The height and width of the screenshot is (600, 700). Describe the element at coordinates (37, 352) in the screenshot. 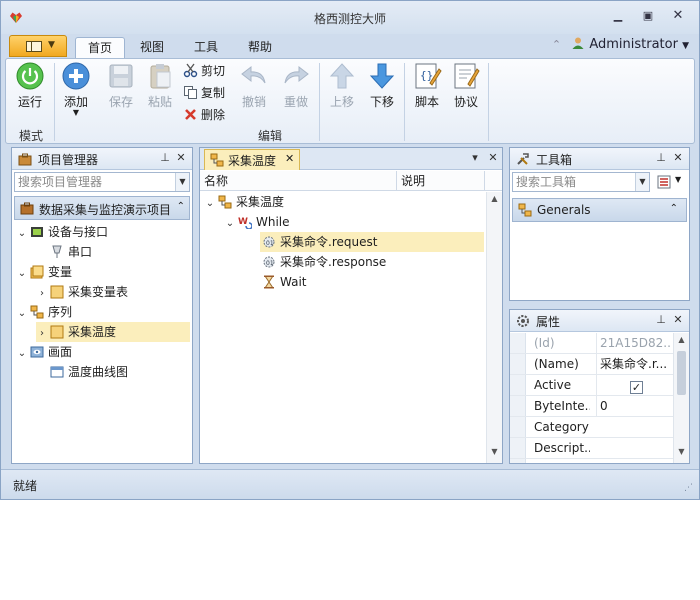

I see `screen-icon` at that location.